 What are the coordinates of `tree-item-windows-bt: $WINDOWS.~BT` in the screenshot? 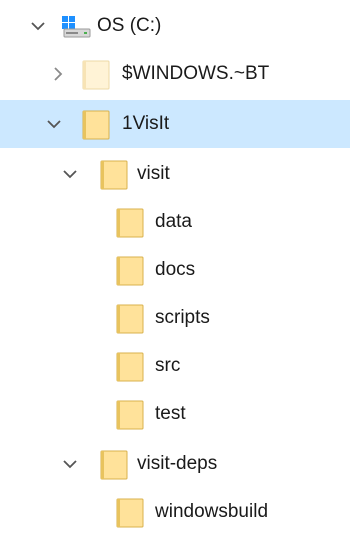 It's located at (175, 74).